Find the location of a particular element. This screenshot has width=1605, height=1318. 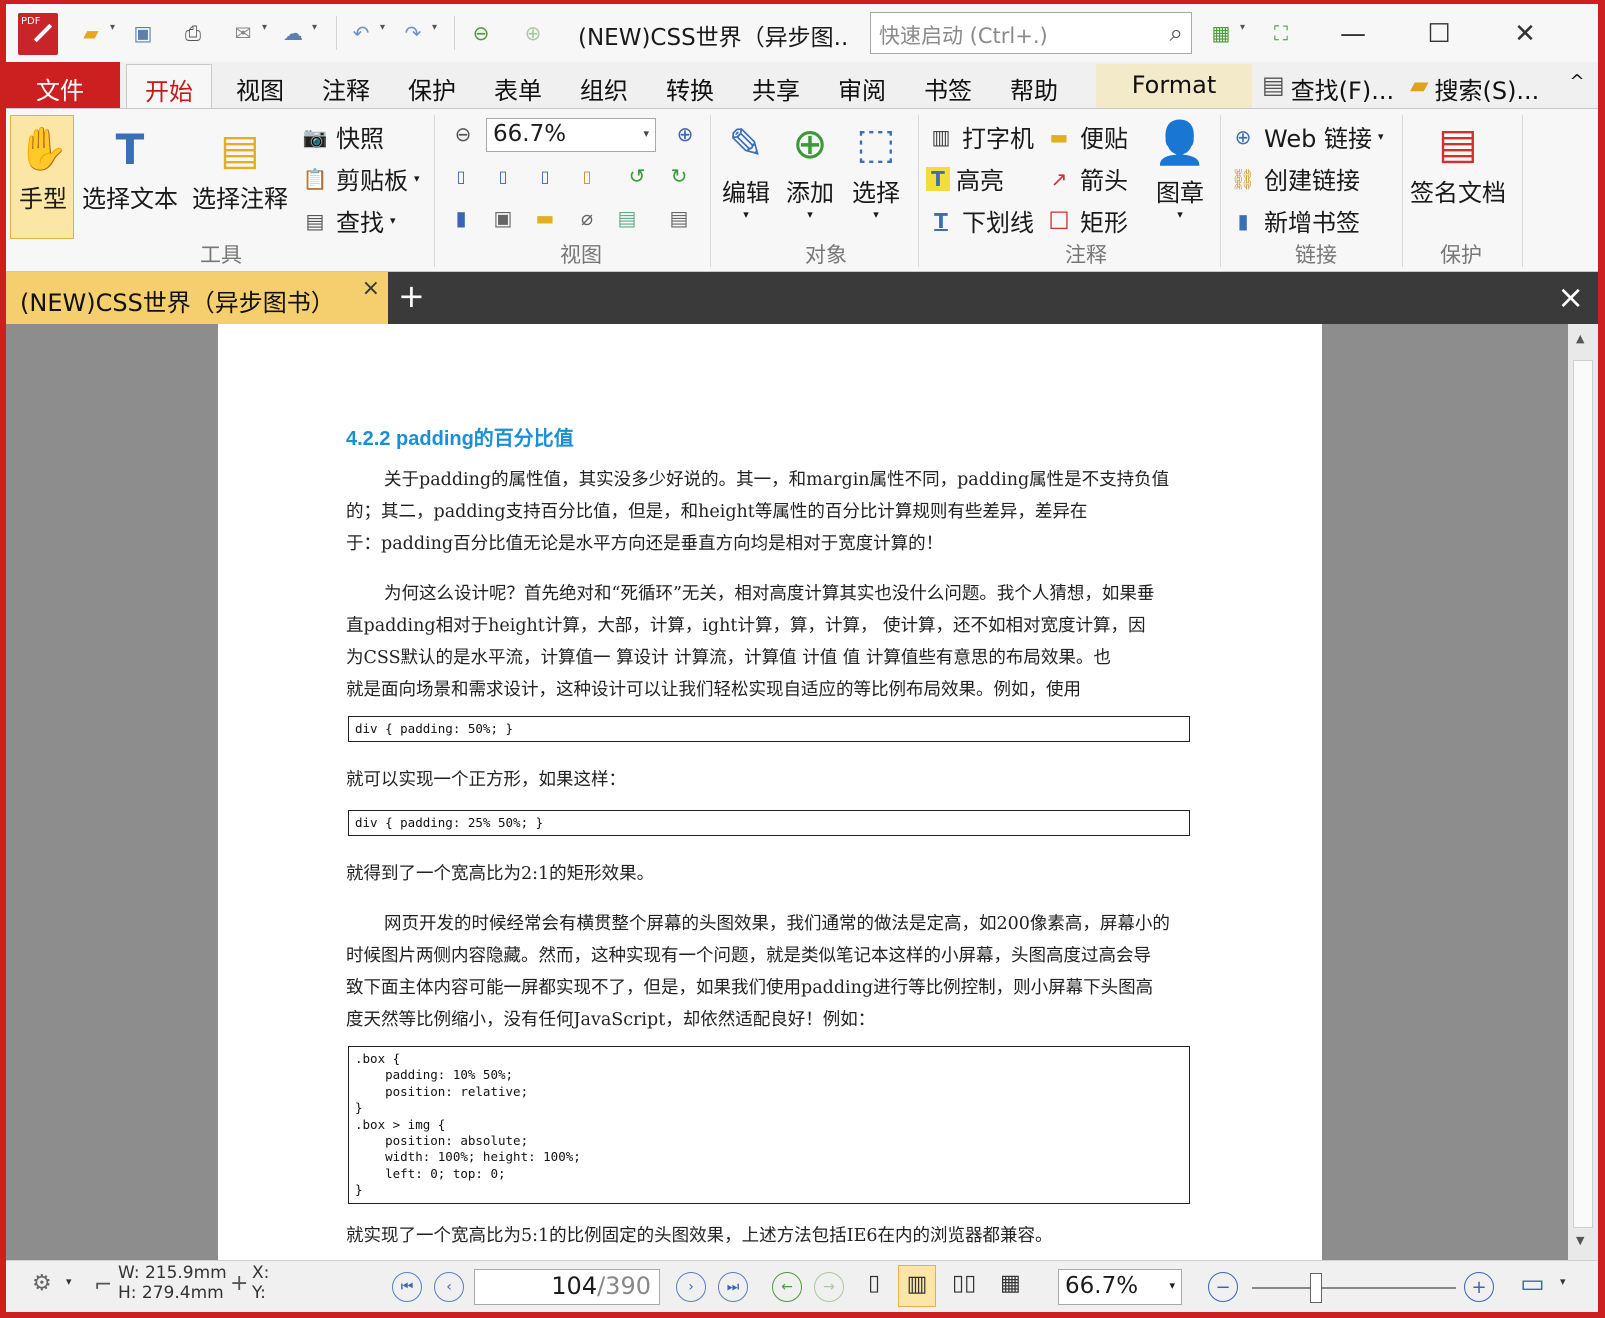

pages-icon: ▣ is located at coordinates (503, 218).